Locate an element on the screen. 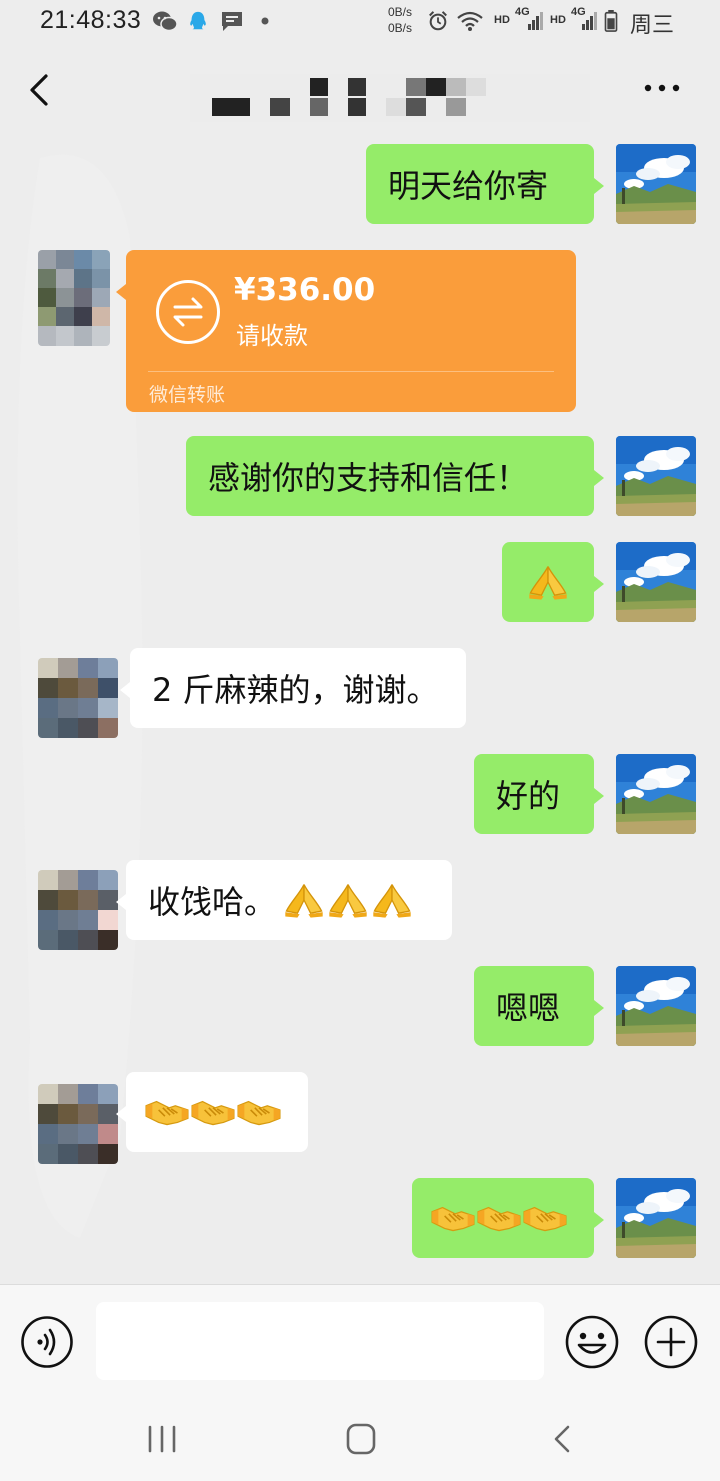 The width and height of the screenshot is (720, 1481). message-text: 收饯哈。 is located at coordinates (212, 902).